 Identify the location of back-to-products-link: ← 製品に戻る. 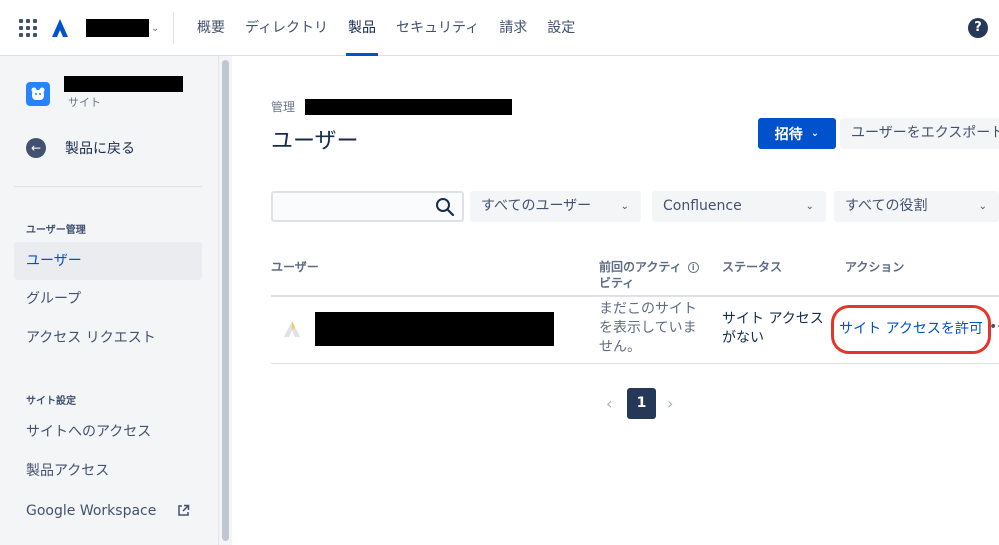
(80, 148).